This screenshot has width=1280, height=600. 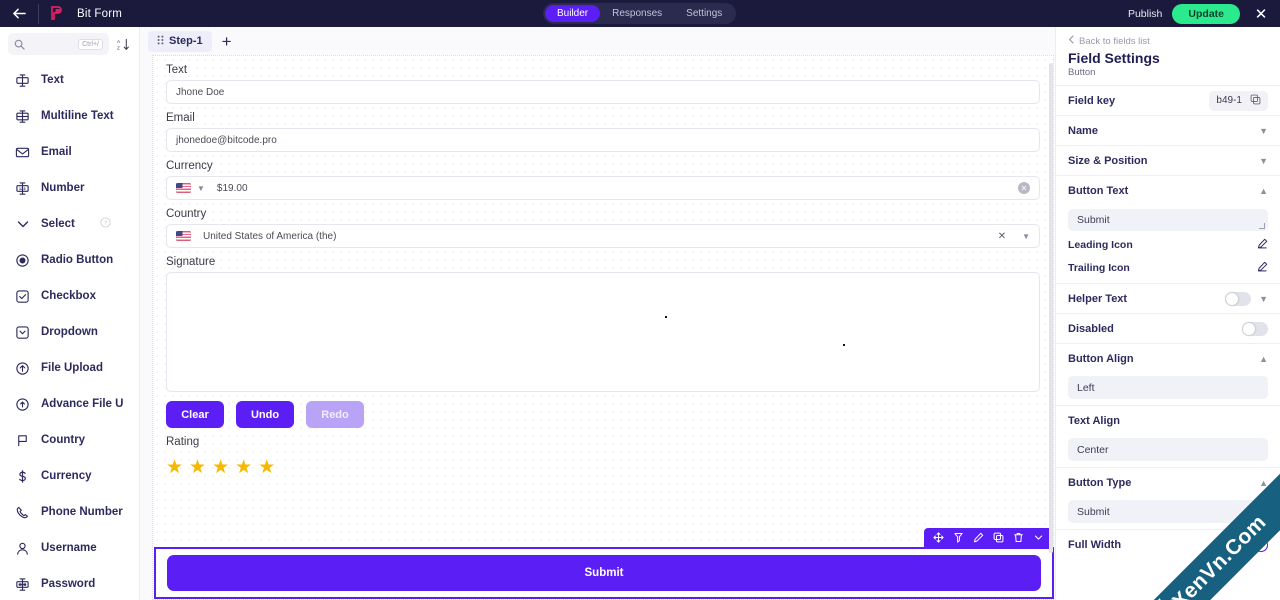 What do you see at coordinates (69, 583) in the screenshot?
I see `sidebar-item-password: Password` at bounding box center [69, 583].